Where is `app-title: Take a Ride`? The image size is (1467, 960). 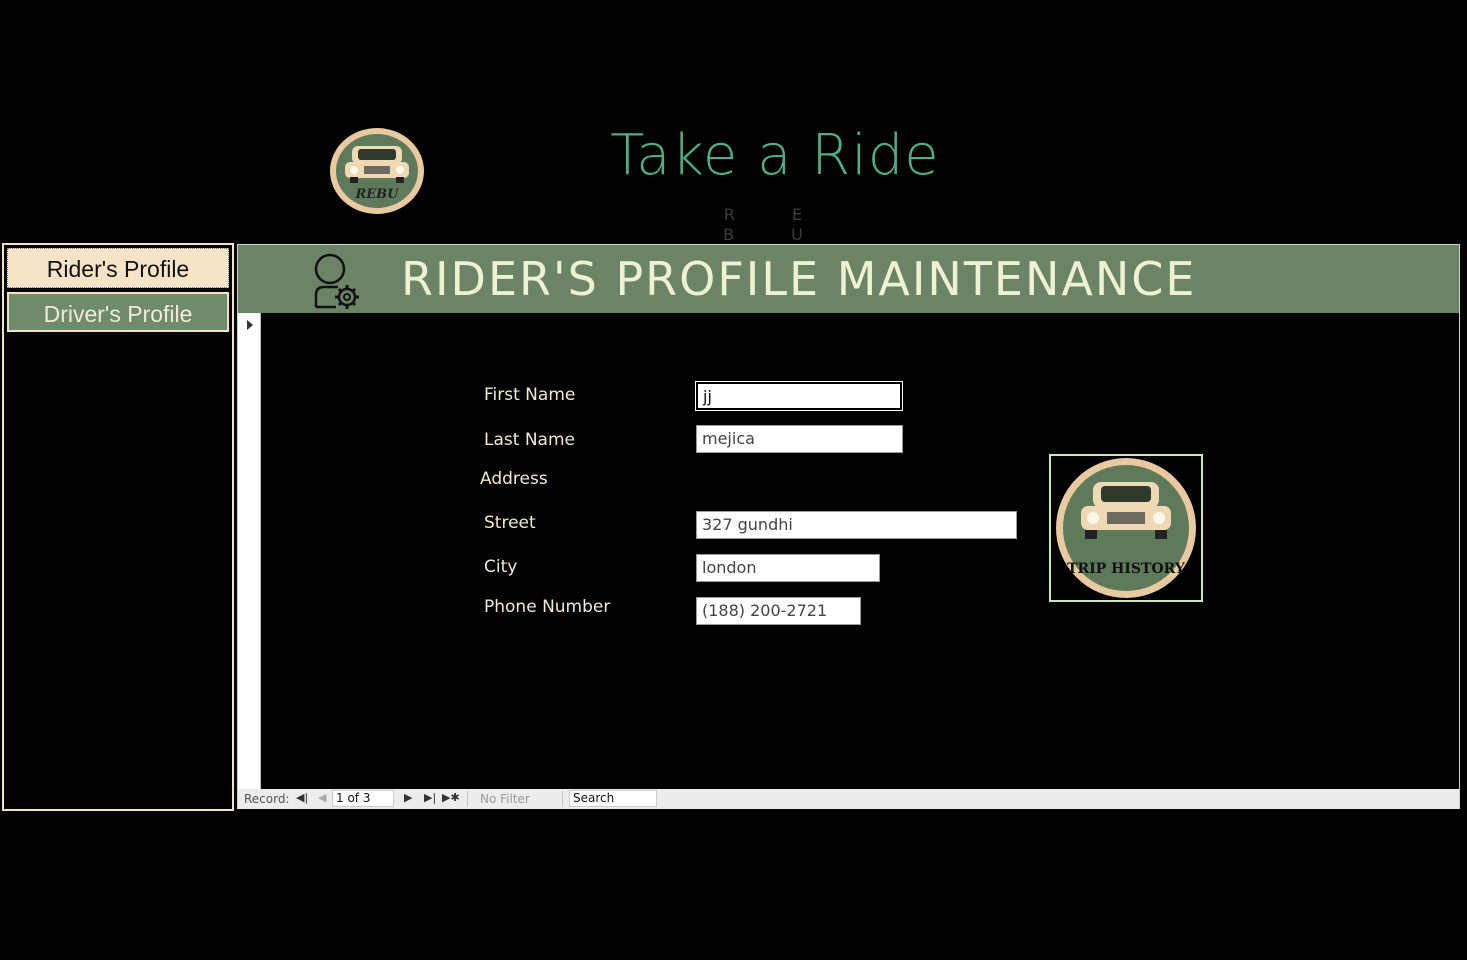
app-title: Take a Ride is located at coordinates (775, 155).